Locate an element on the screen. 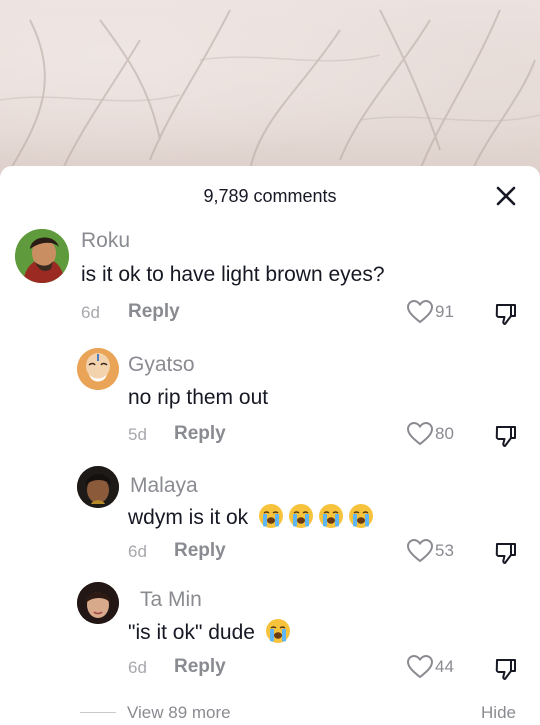  like-count: 91 is located at coordinates (444, 311).